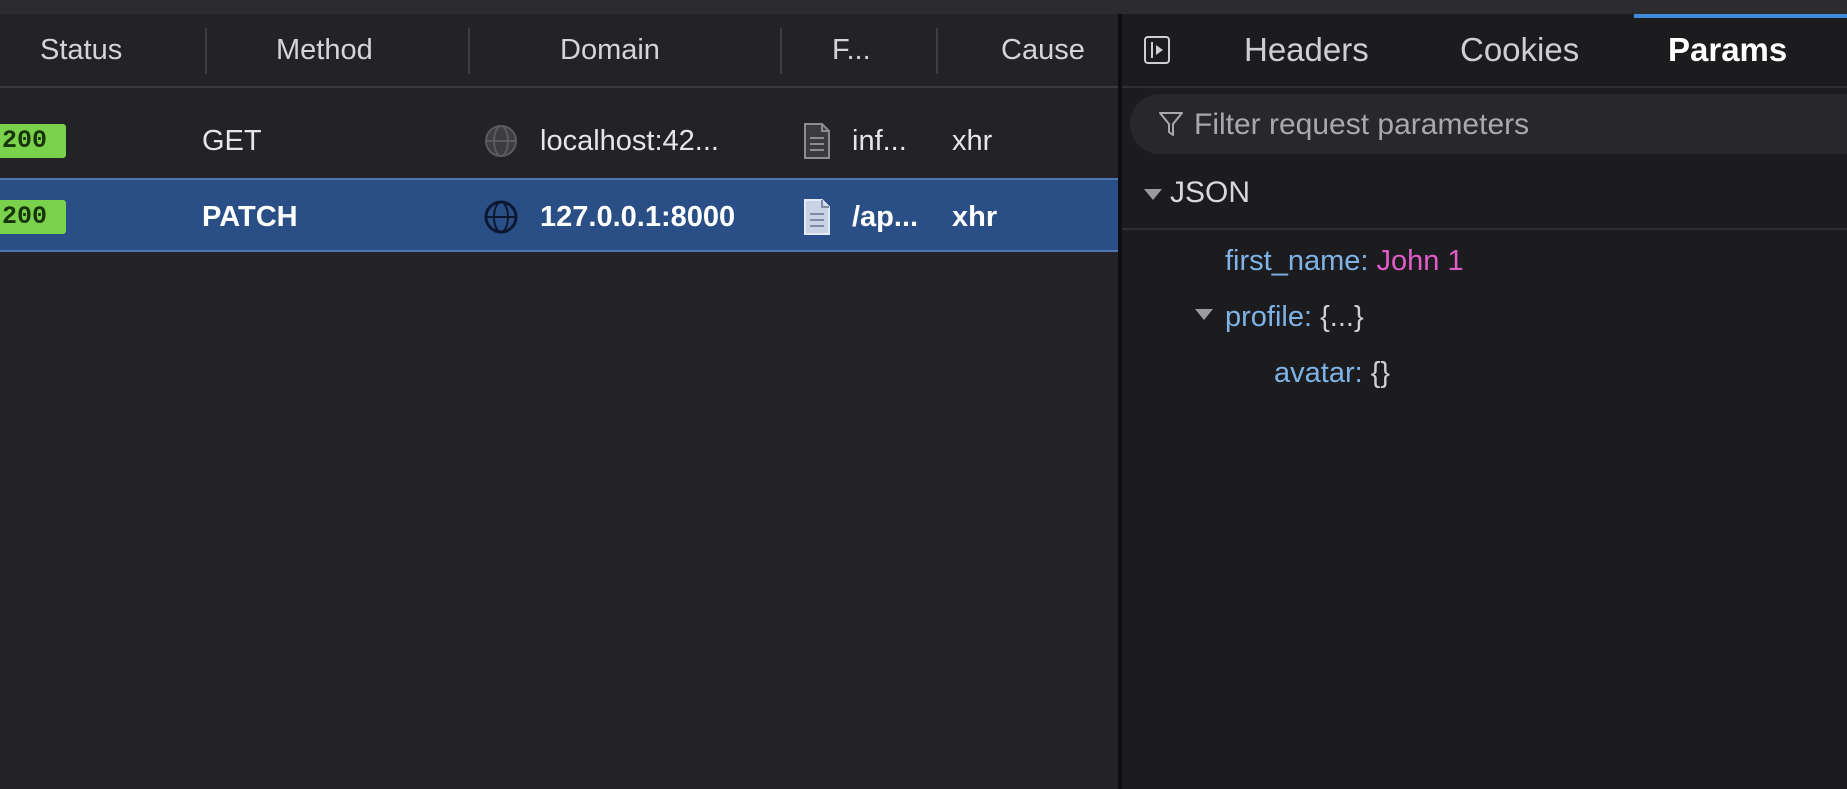 The image size is (1847, 789). Describe the element at coordinates (1342, 317) in the screenshot. I see `param-value: {...}` at that location.